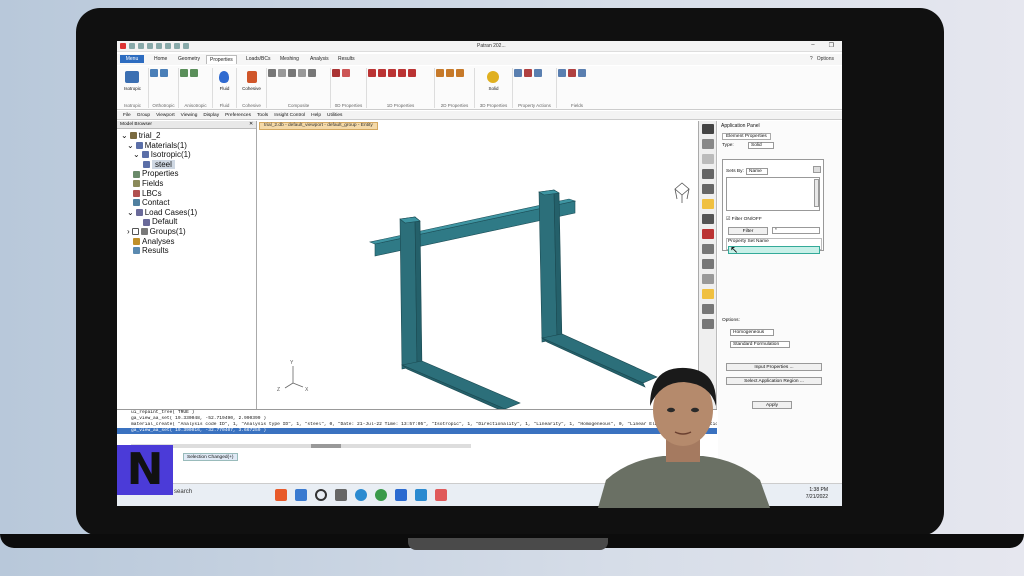 This screenshot has width=1024, height=576. Describe the element at coordinates (346, 59) in the screenshot. I see `tab-results: Results` at that location.